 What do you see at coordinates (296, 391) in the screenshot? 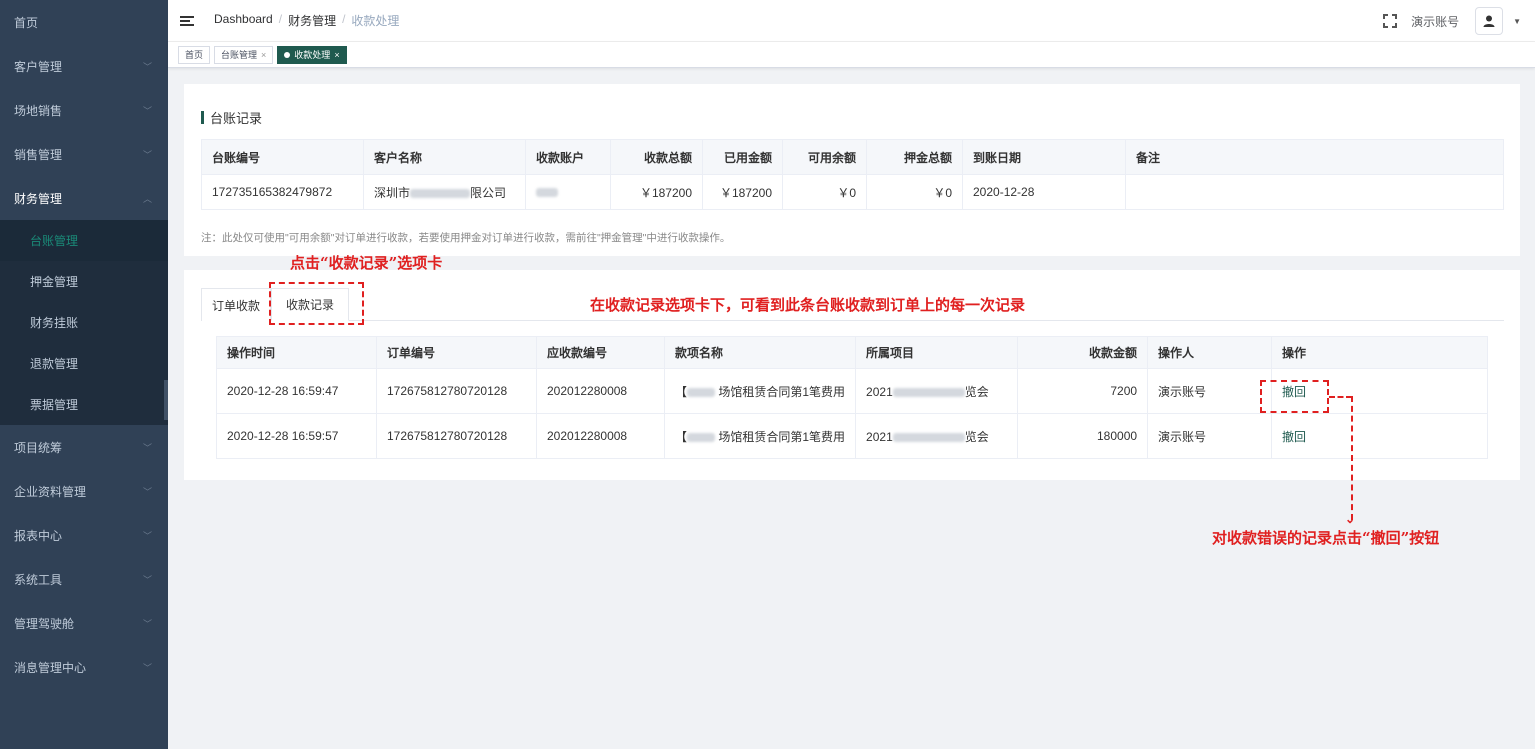
I see `op-time: 2020-12-28 16:59:47` at bounding box center [296, 391].